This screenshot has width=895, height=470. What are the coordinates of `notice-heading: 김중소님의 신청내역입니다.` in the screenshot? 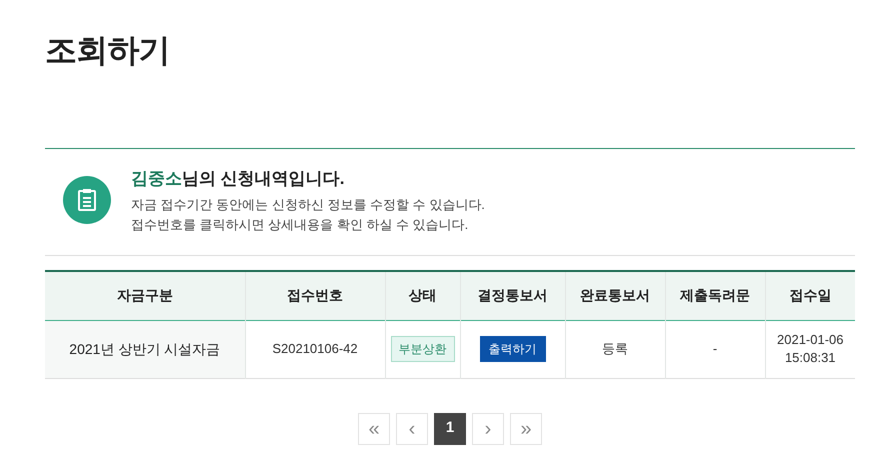 It's located at (237, 179).